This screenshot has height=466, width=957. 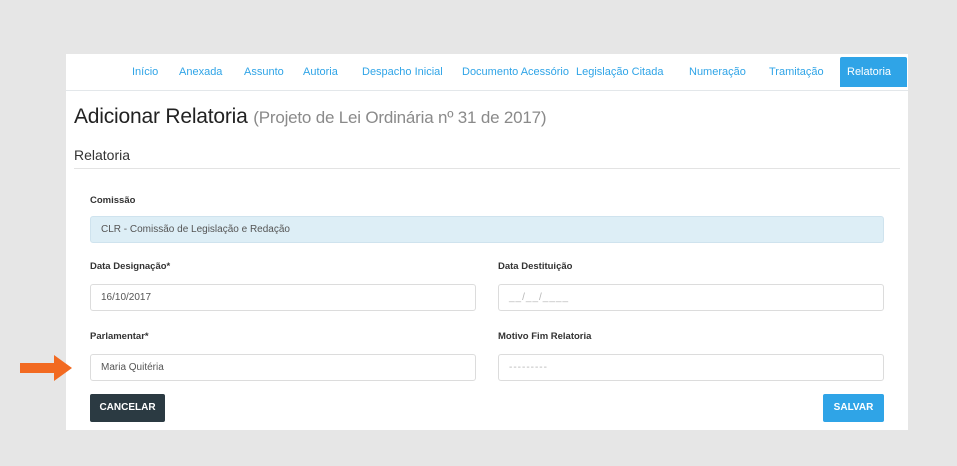 What do you see at coordinates (113, 200) in the screenshot?
I see `comissao-label: Comissão` at bounding box center [113, 200].